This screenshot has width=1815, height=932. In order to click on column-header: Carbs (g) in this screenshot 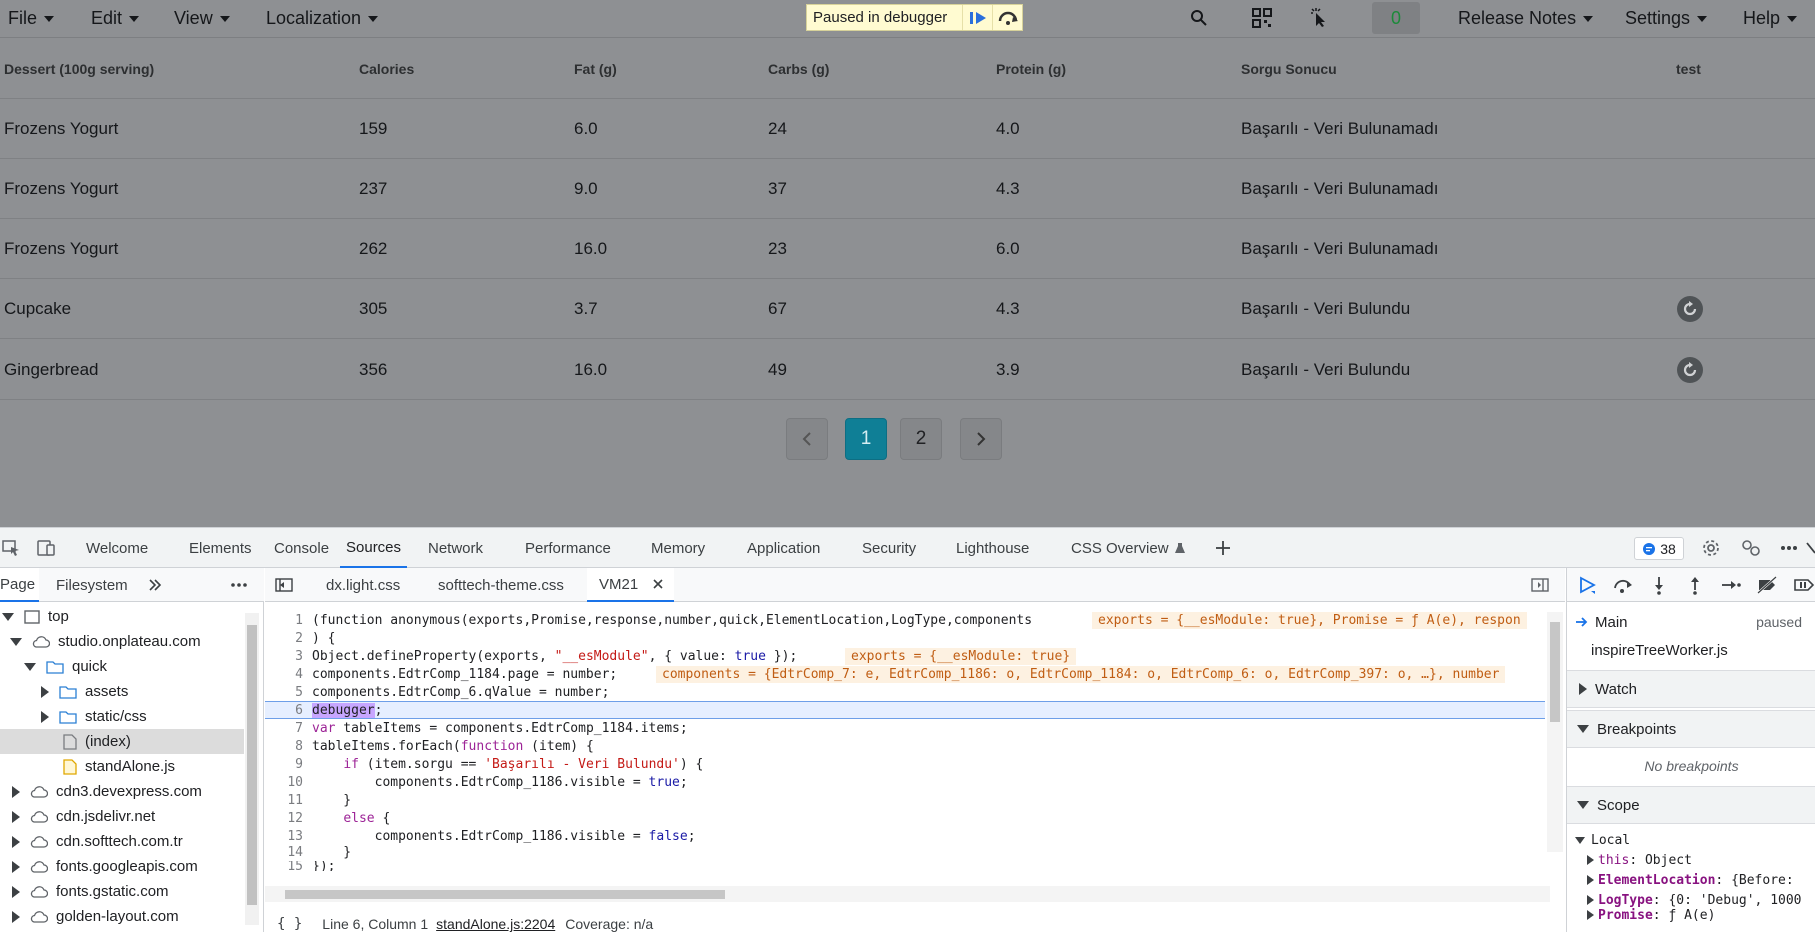, I will do `click(798, 69)`.